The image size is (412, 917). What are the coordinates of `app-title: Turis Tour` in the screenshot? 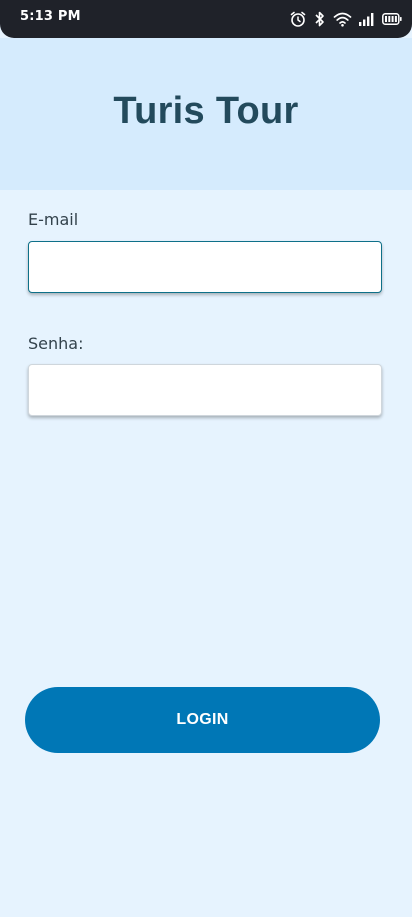 It's located at (206, 111).